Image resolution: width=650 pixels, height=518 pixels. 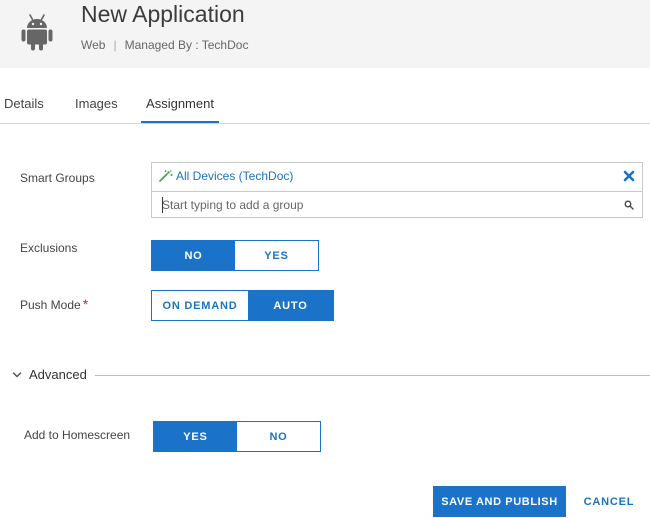 I want to click on app-meta: Web | Managed By : TechDoc, so click(x=164, y=45).